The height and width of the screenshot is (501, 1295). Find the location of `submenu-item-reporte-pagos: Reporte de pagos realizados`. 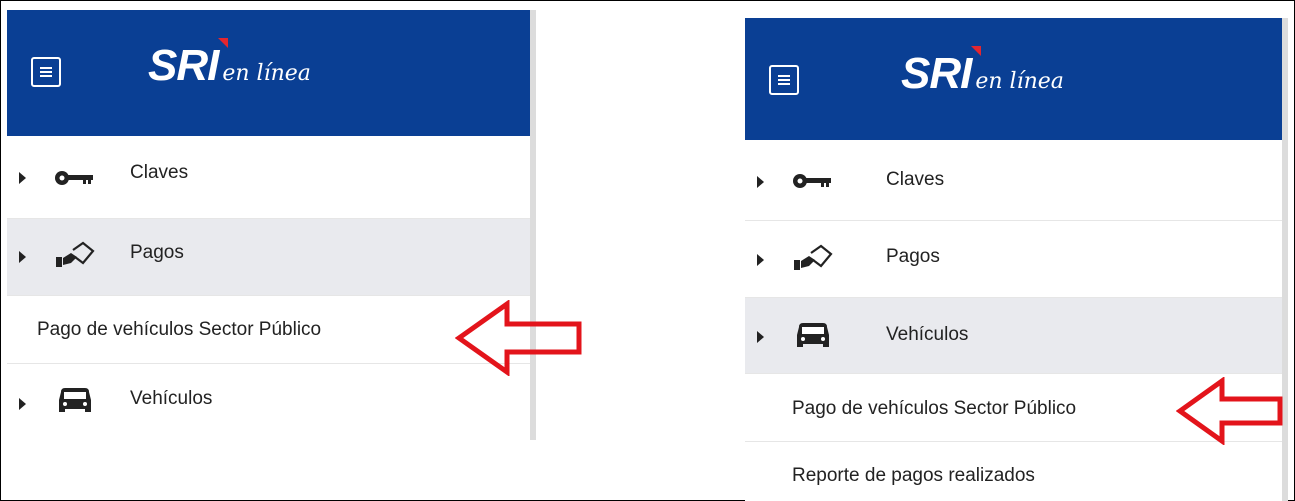

submenu-item-reporte-pagos: Reporte de pagos realizados is located at coordinates (1013, 471).